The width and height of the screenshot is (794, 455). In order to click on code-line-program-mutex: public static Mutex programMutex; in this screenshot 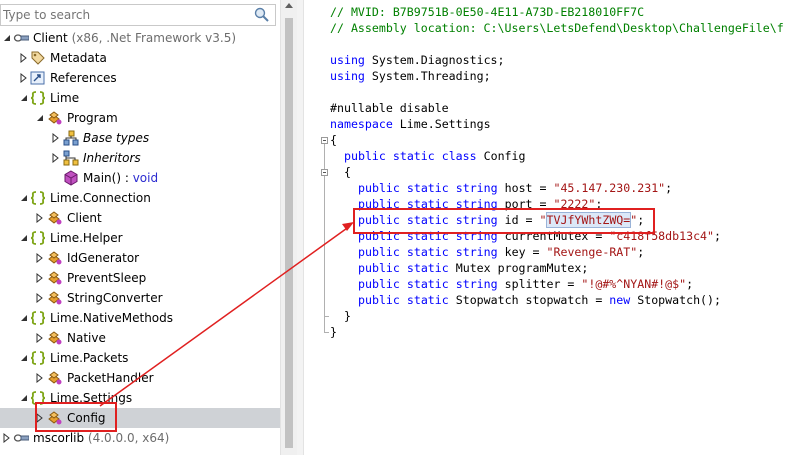, I will do `click(473, 268)`.